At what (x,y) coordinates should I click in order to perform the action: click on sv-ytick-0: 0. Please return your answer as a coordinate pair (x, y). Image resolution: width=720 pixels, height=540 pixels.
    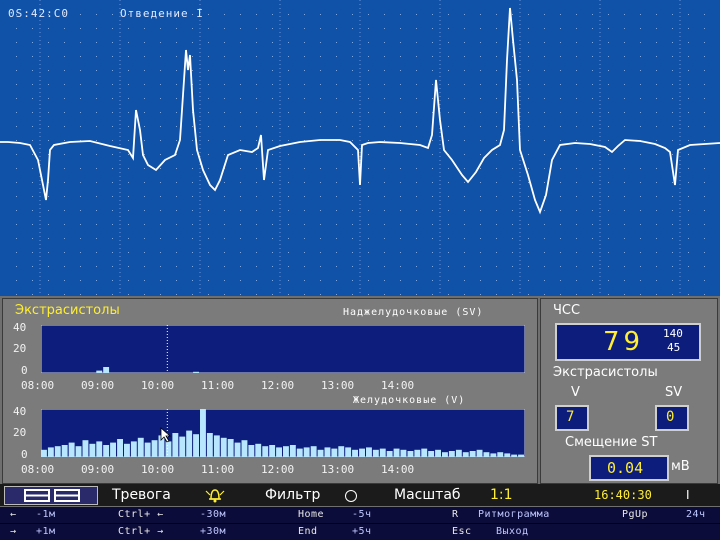
    Looking at the image, I should click on (24, 370).